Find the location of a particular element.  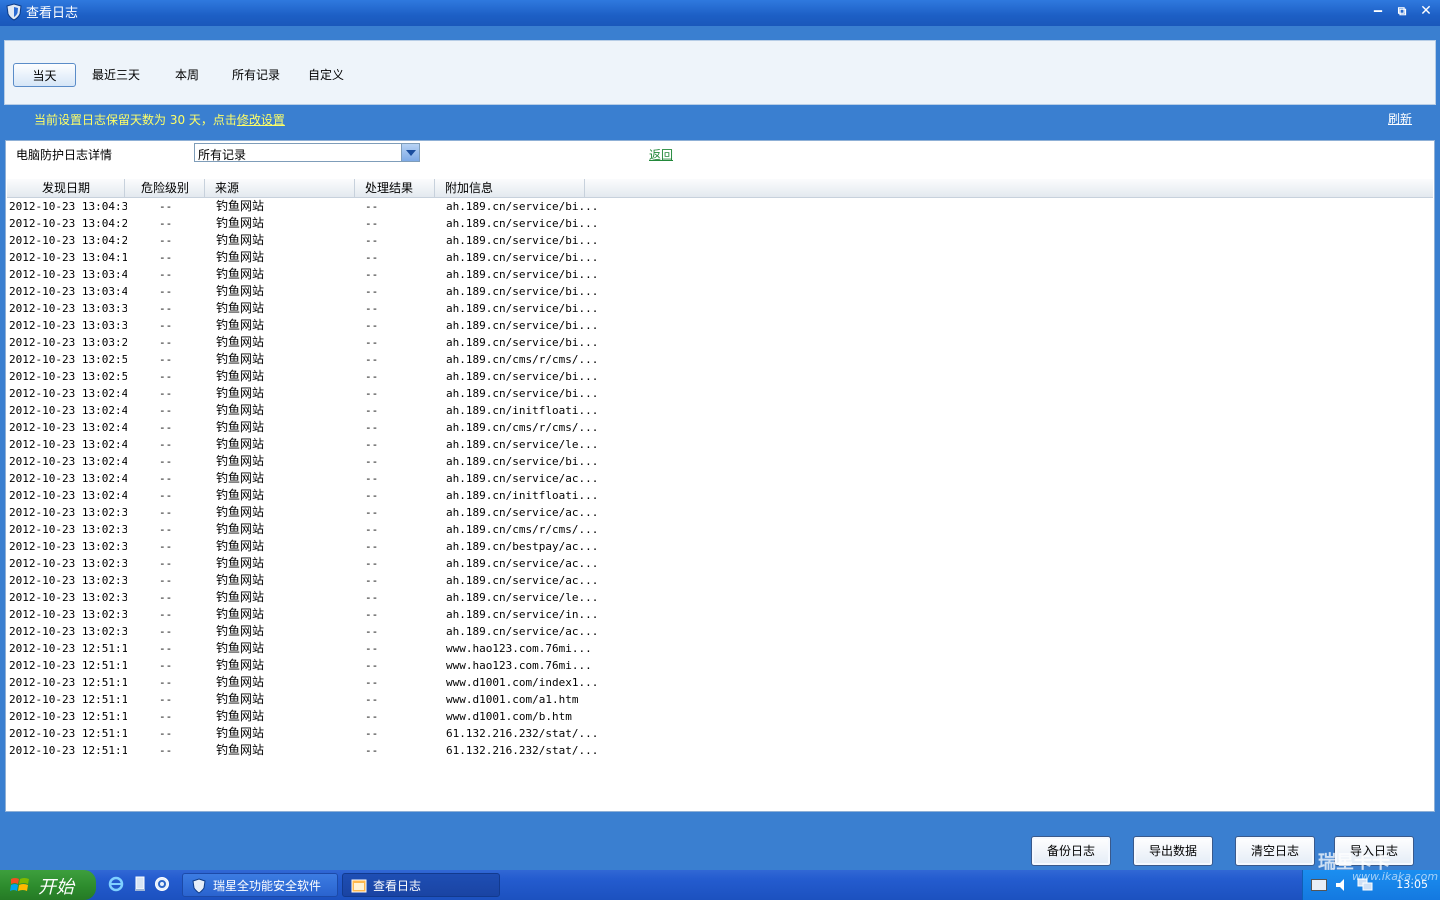

backup-log-button: 备份日志 is located at coordinates (1071, 851).